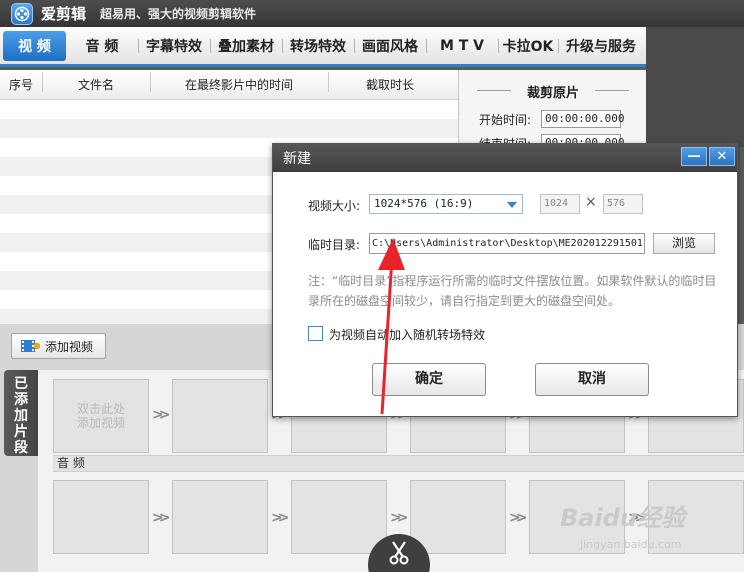 This screenshot has height=572, width=744. What do you see at coordinates (399, 556) in the screenshot?
I see `scissors-icon` at bounding box center [399, 556].